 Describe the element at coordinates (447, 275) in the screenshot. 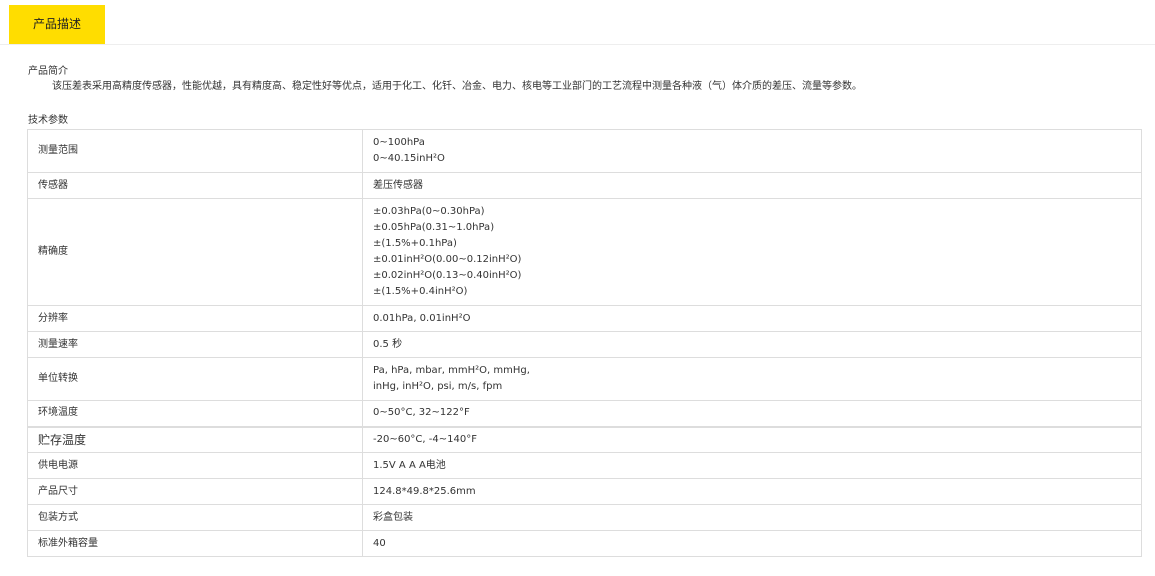

I see `spec-value-line: ±0.02inH²O(0.13~0.40inH²O)` at that location.